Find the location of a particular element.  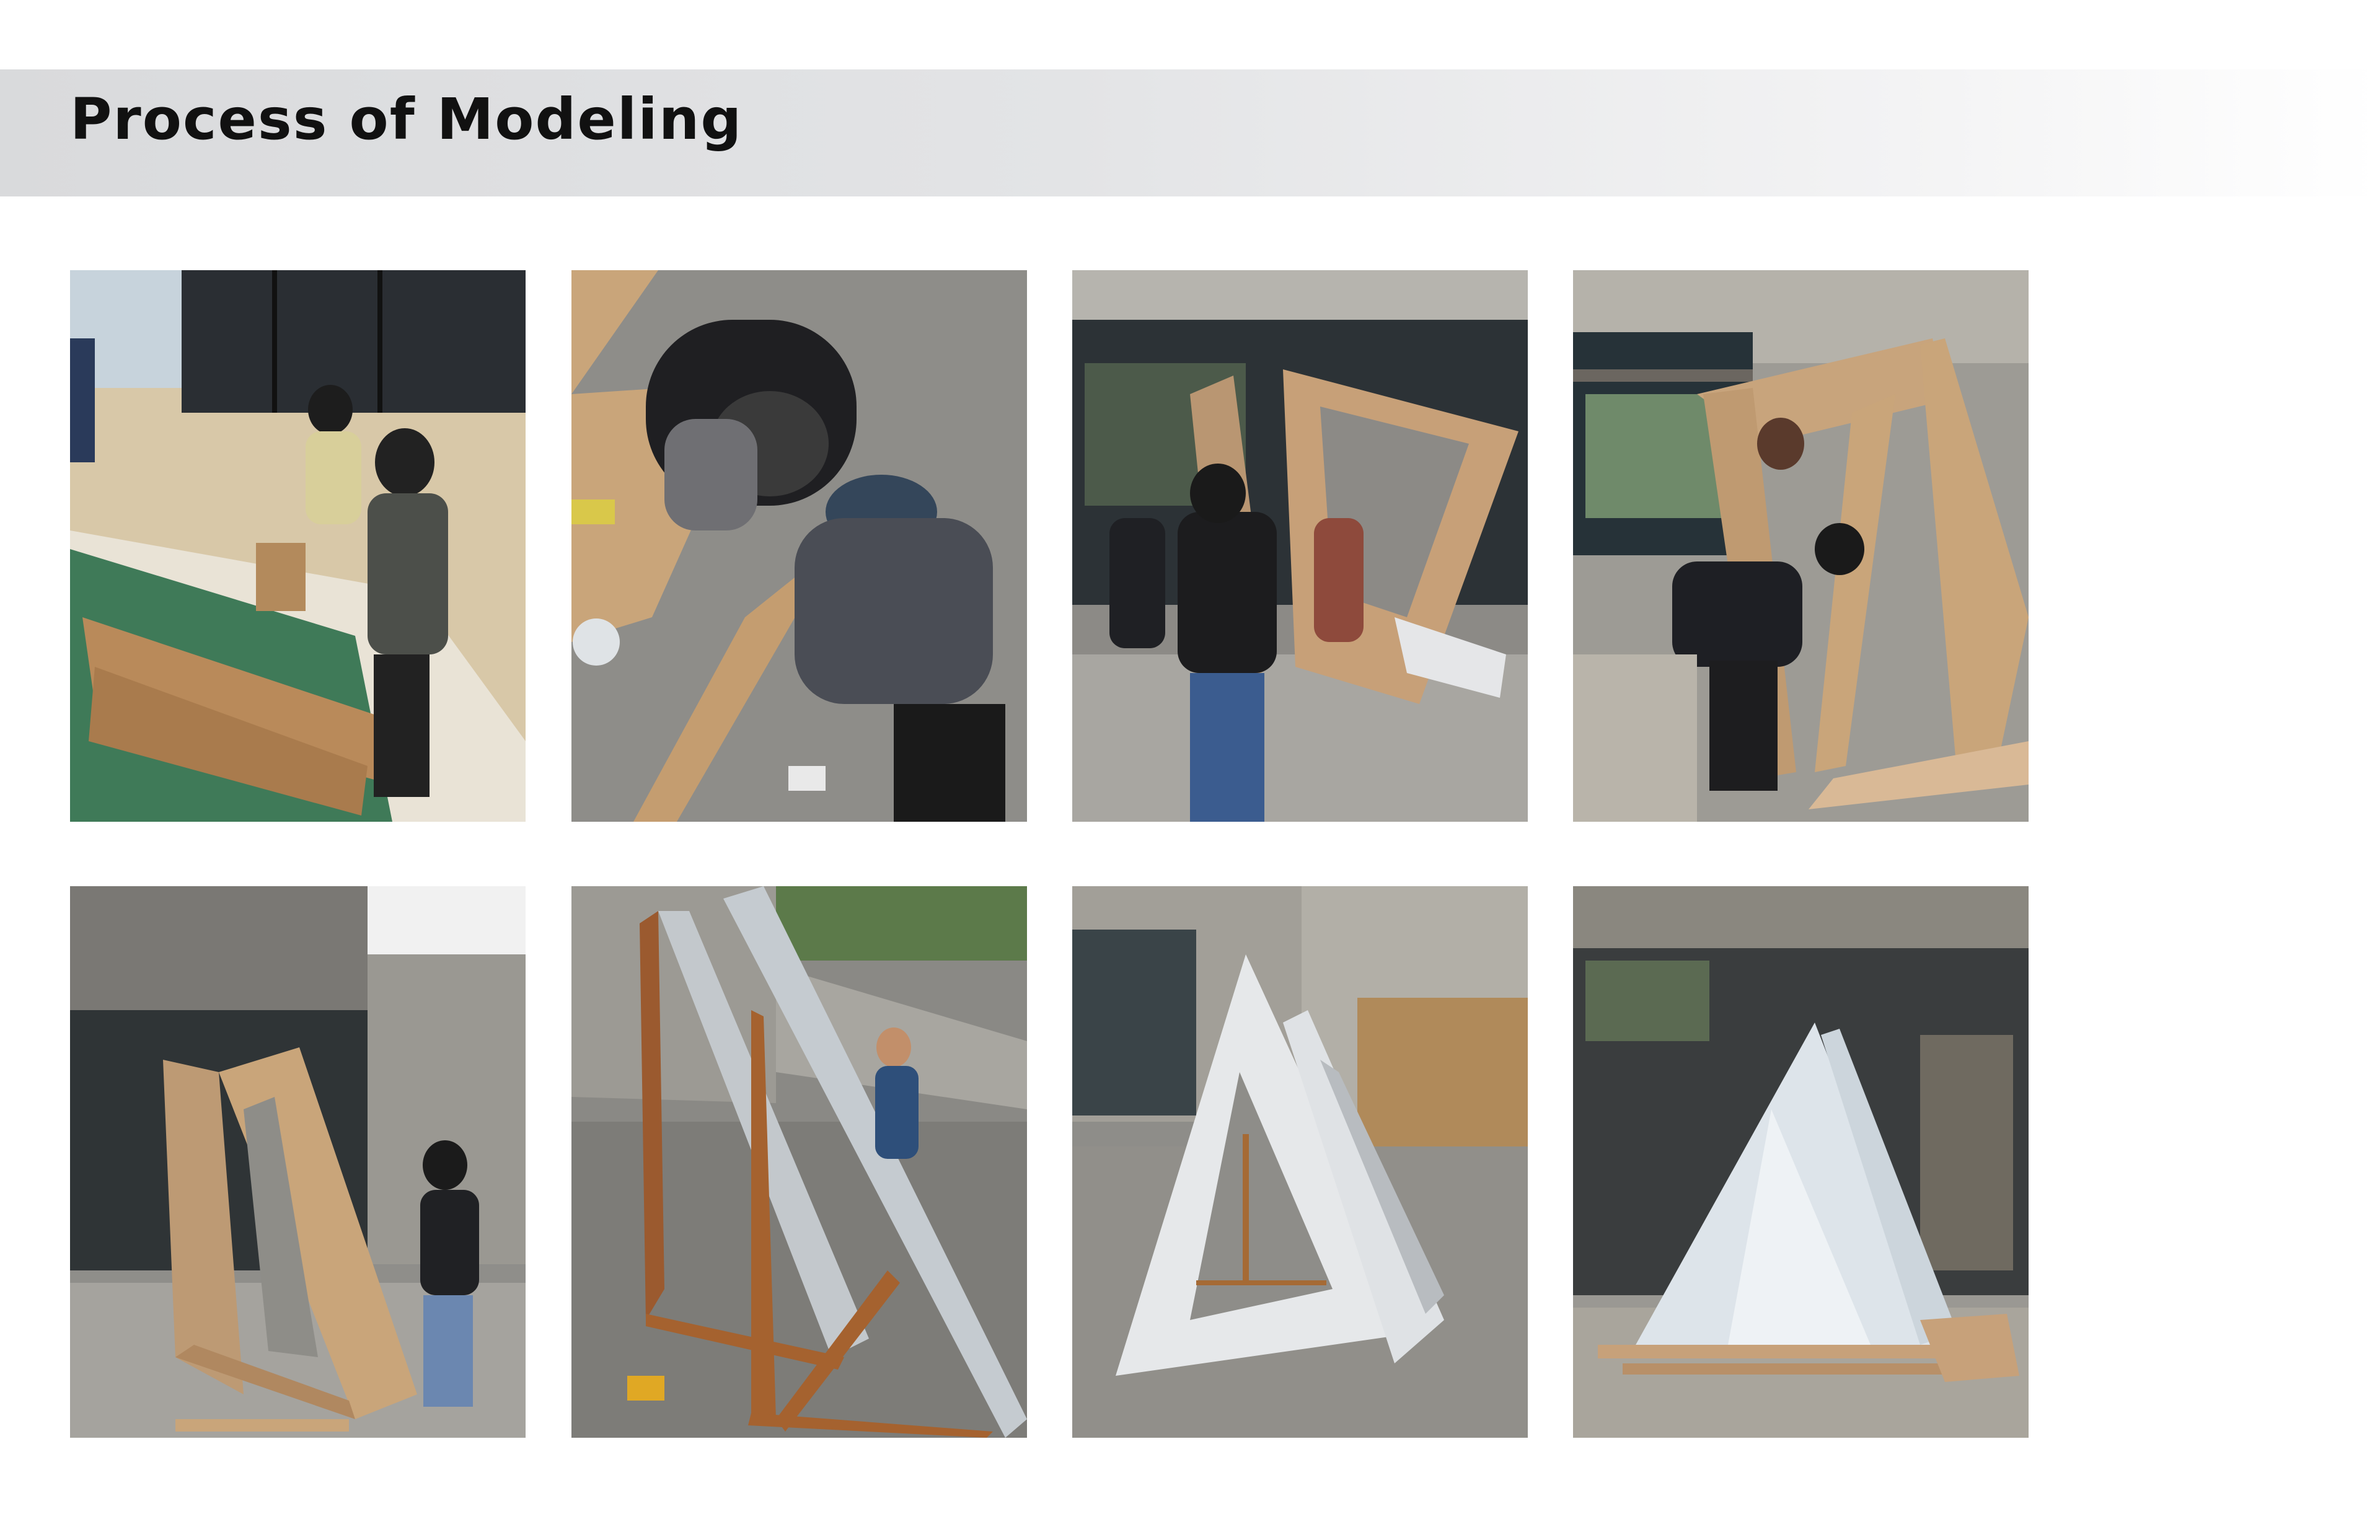

assembling-cardboard-frame-photo is located at coordinates (1300, 546).